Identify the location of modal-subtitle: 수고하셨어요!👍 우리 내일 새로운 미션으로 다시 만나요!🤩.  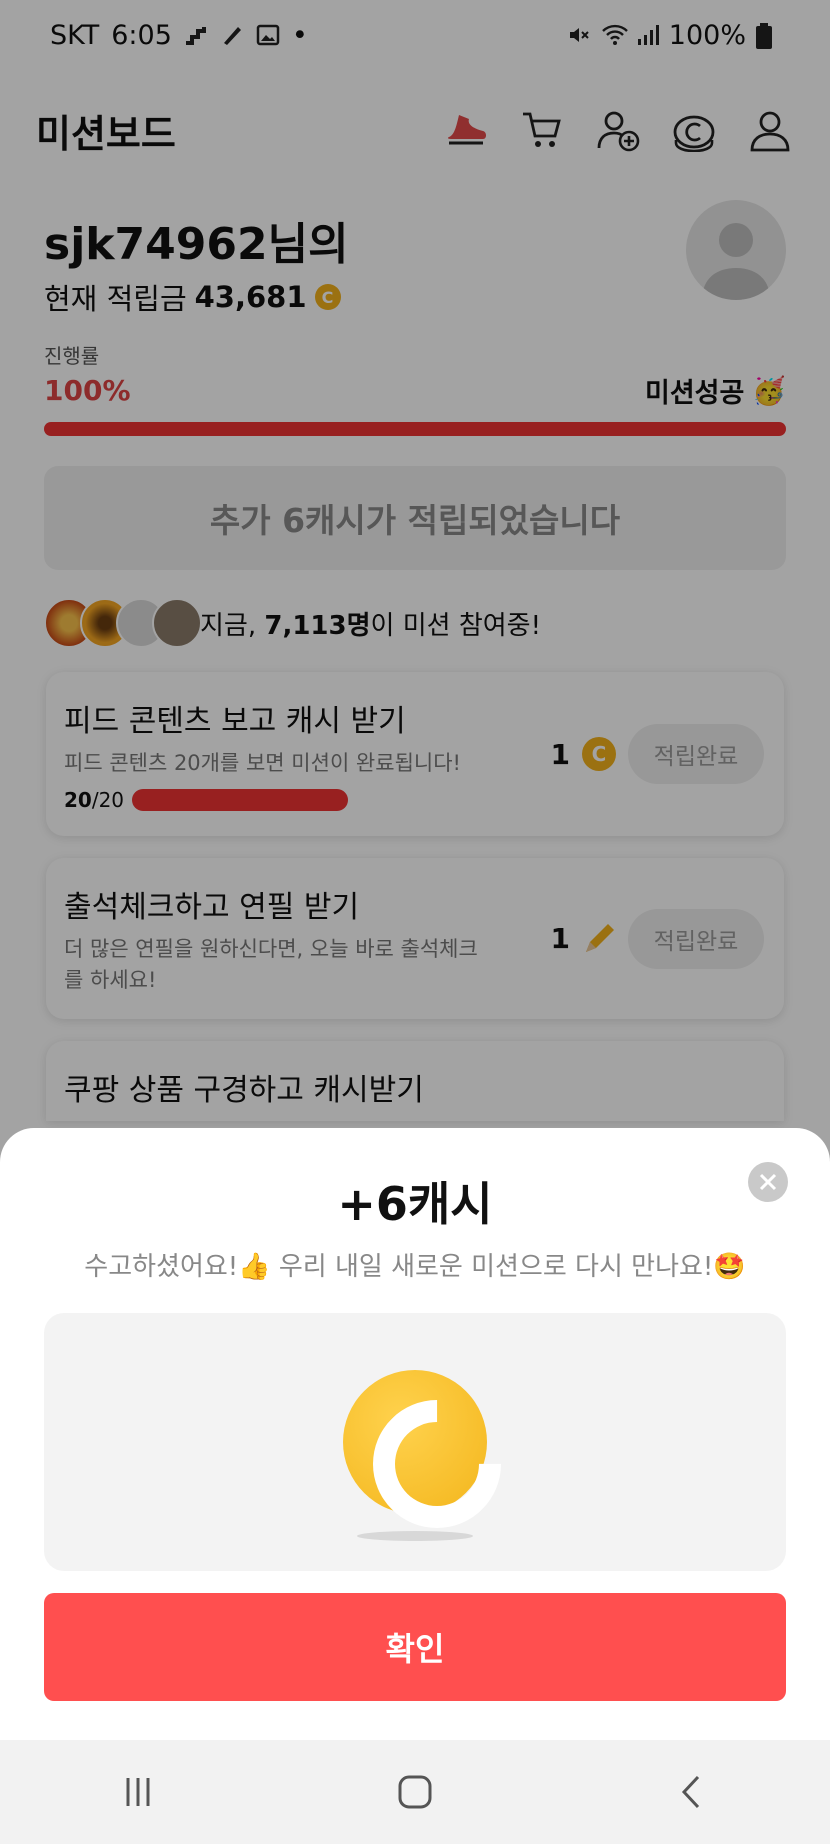
(415, 1267).